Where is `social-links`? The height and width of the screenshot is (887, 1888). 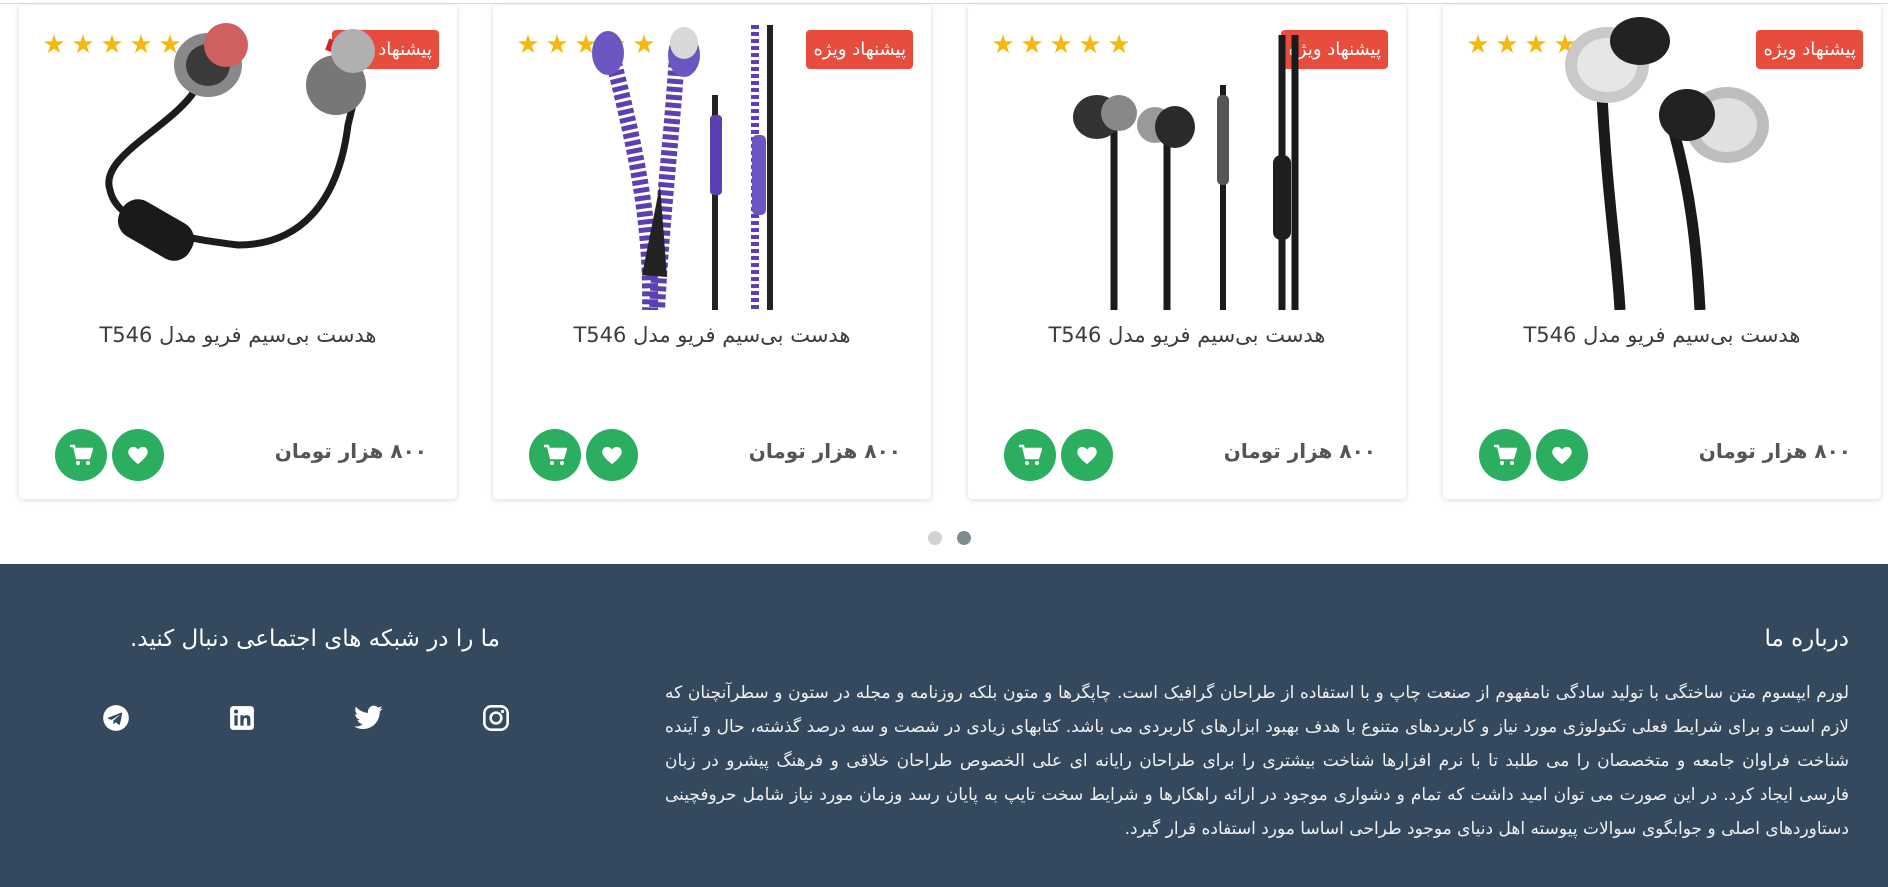 social-links is located at coordinates (308, 722).